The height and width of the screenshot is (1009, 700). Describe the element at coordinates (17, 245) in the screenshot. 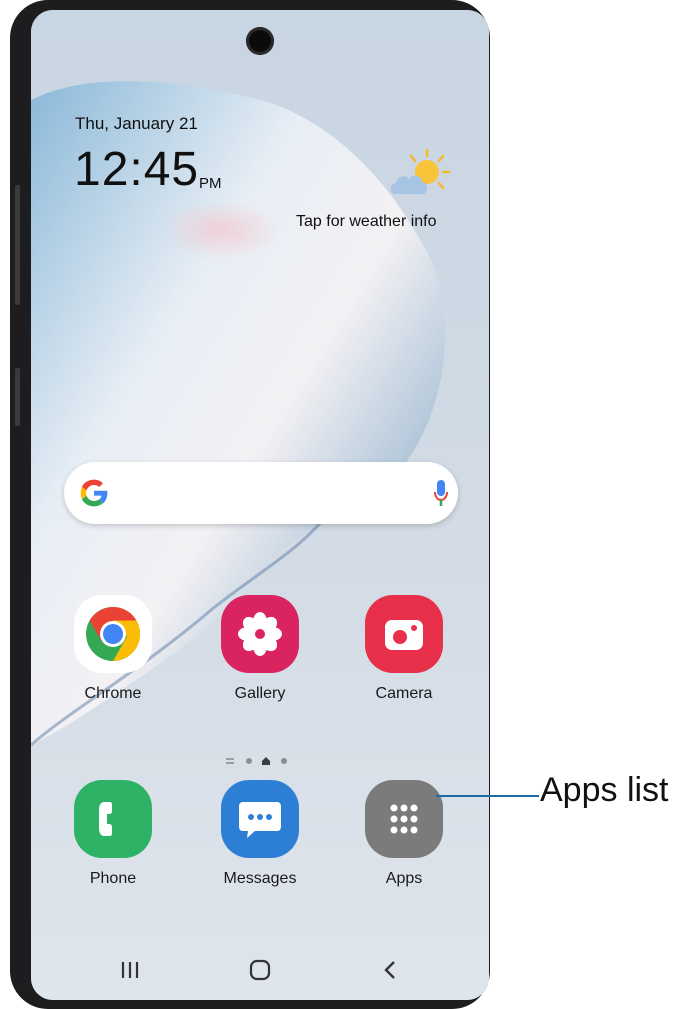

I see `bixby-key` at that location.